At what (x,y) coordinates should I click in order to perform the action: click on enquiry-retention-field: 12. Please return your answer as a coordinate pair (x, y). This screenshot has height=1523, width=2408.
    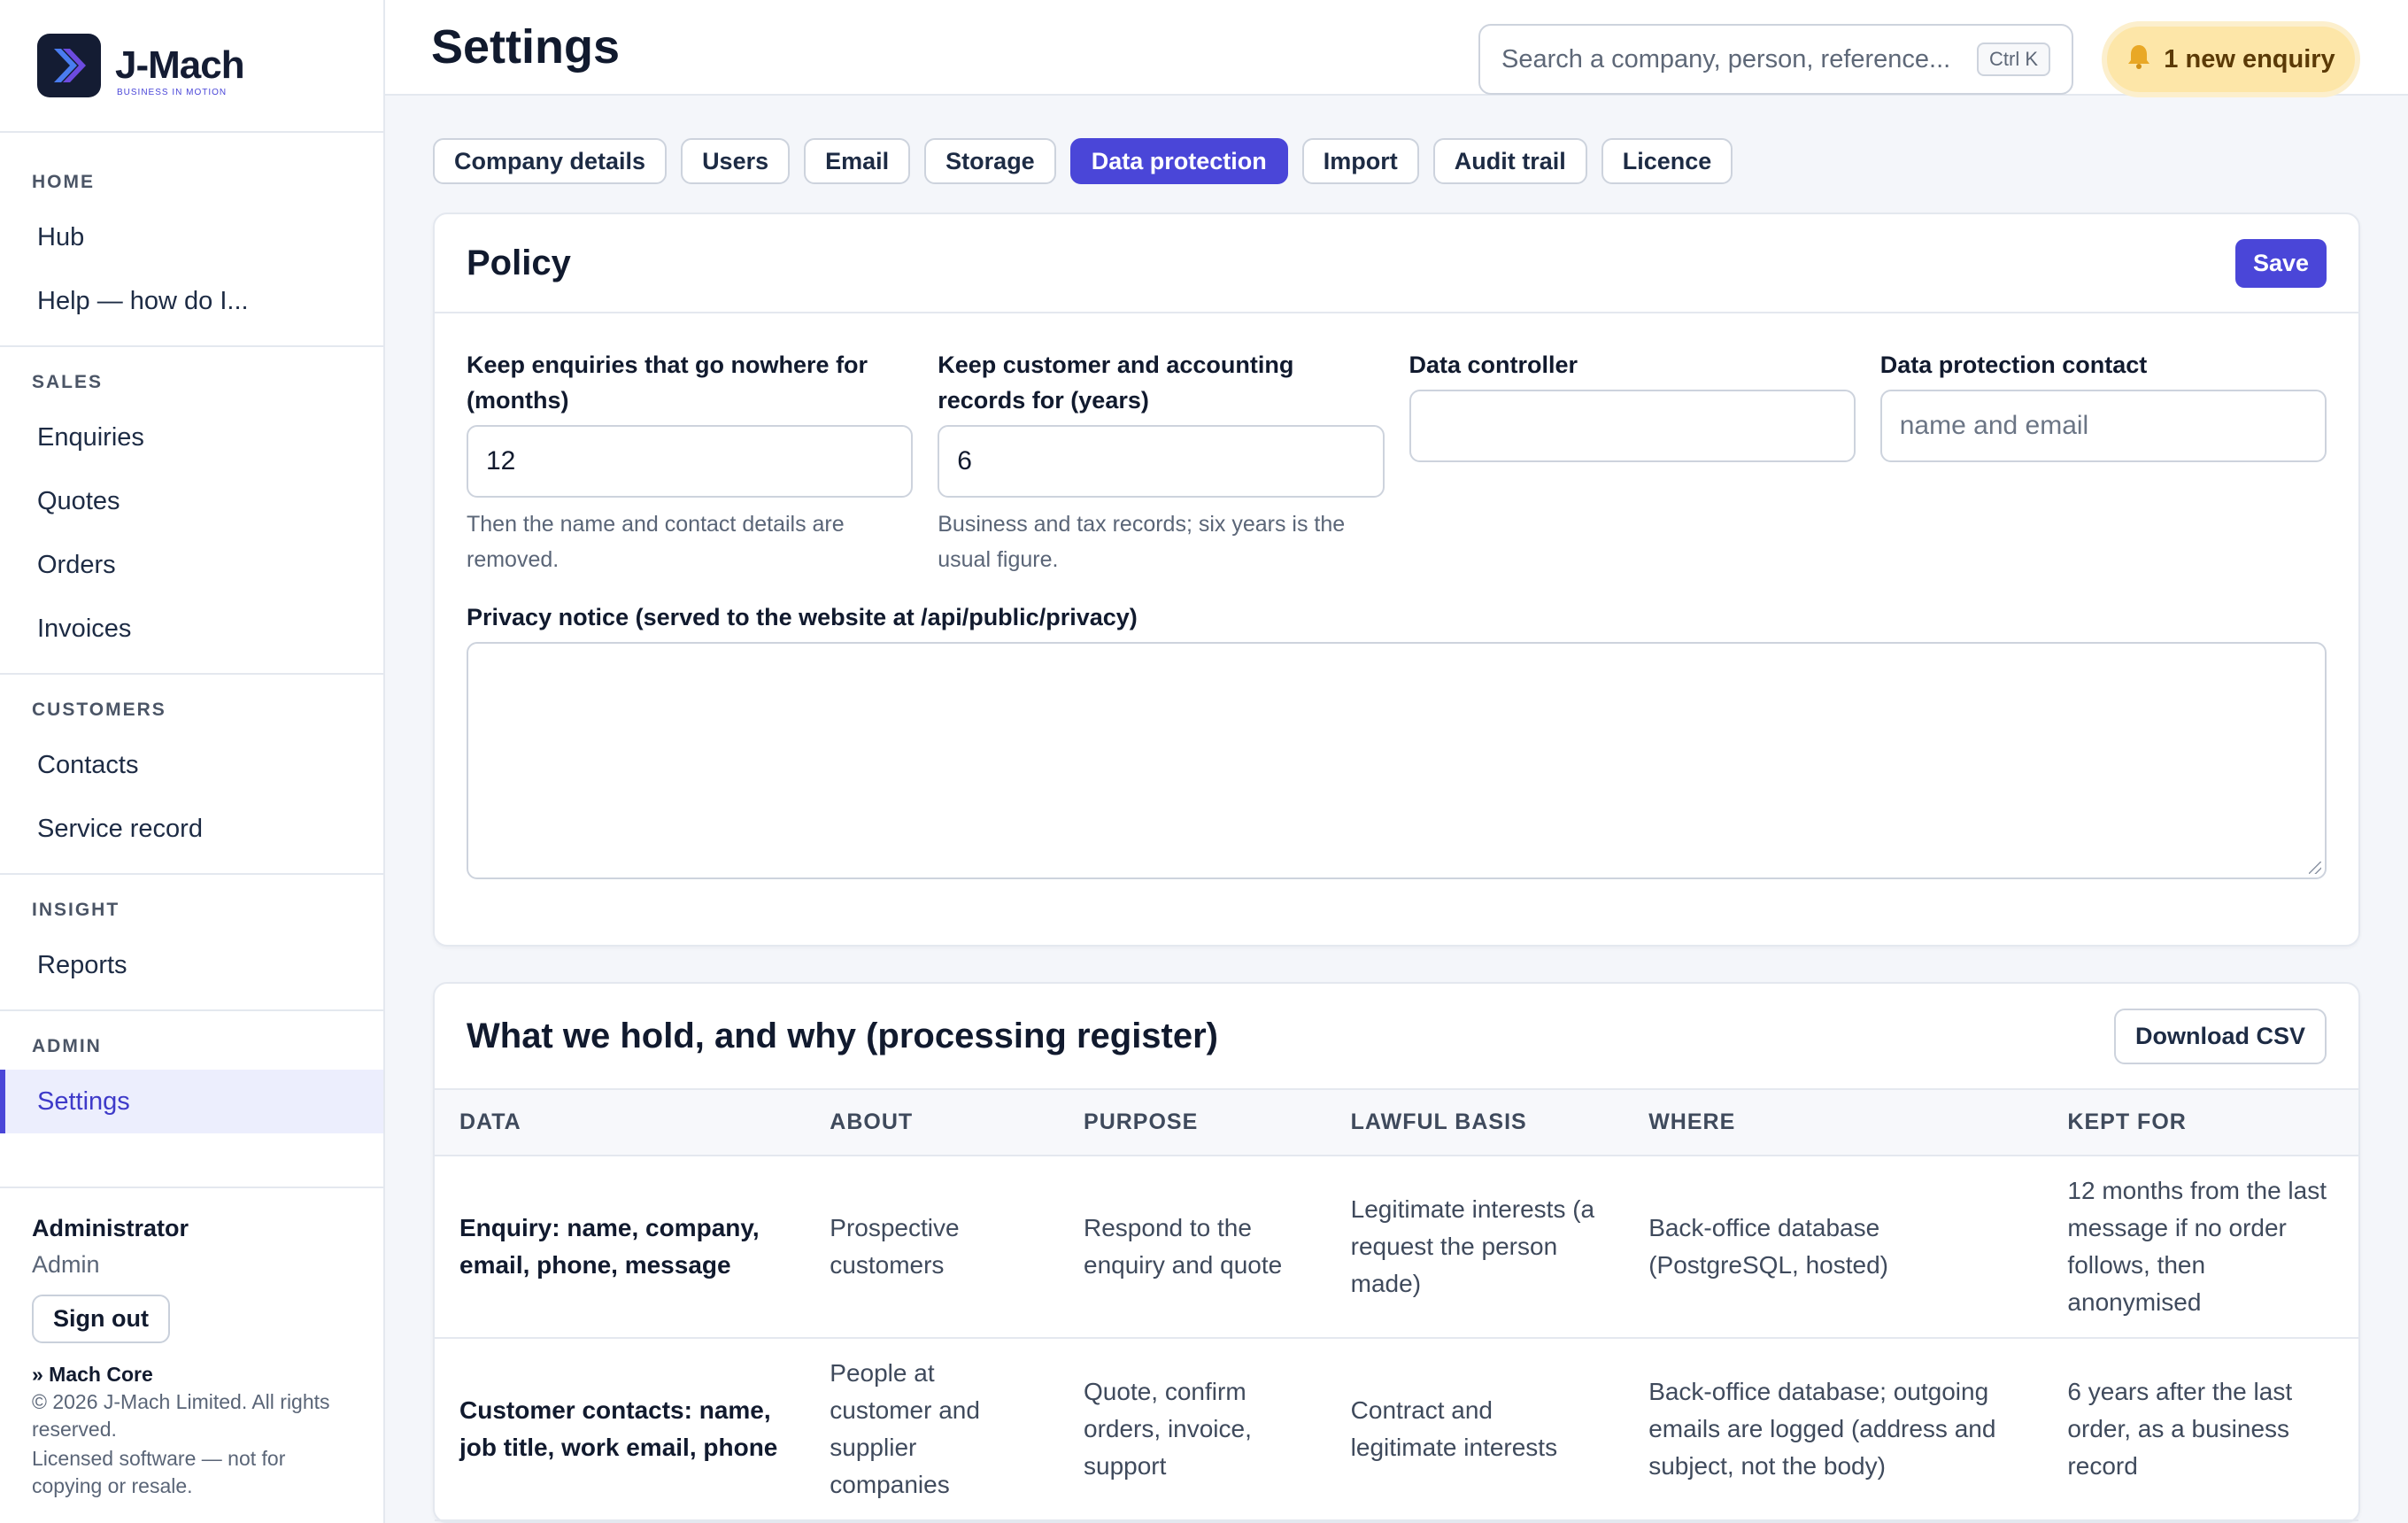
    Looking at the image, I should click on (690, 461).